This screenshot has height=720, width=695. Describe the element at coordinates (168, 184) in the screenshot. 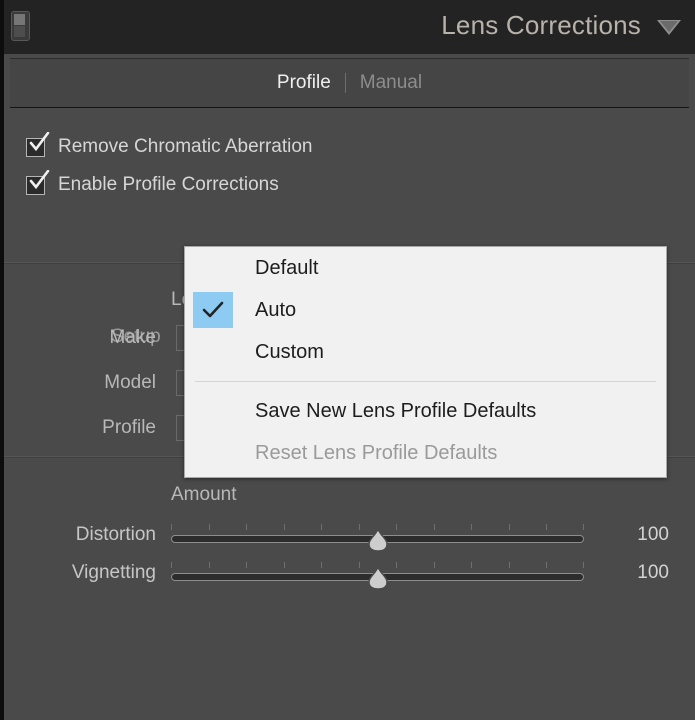

I see `checkbox-label-enable-profile-corrections: Enable Profile Corrections` at that location.